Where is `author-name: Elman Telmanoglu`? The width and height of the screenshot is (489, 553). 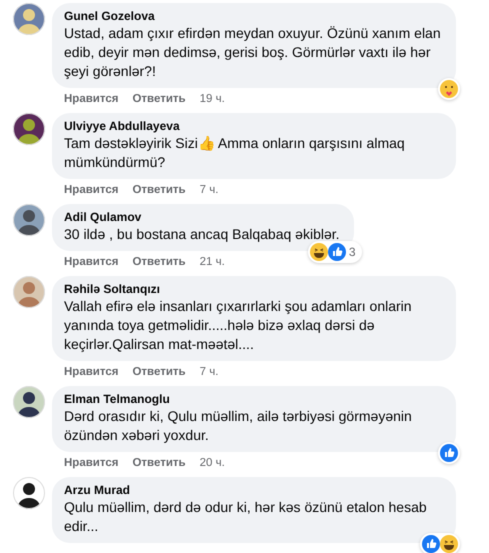
author-name: Elman Telmanoglu is located at coordinates (253, 399).